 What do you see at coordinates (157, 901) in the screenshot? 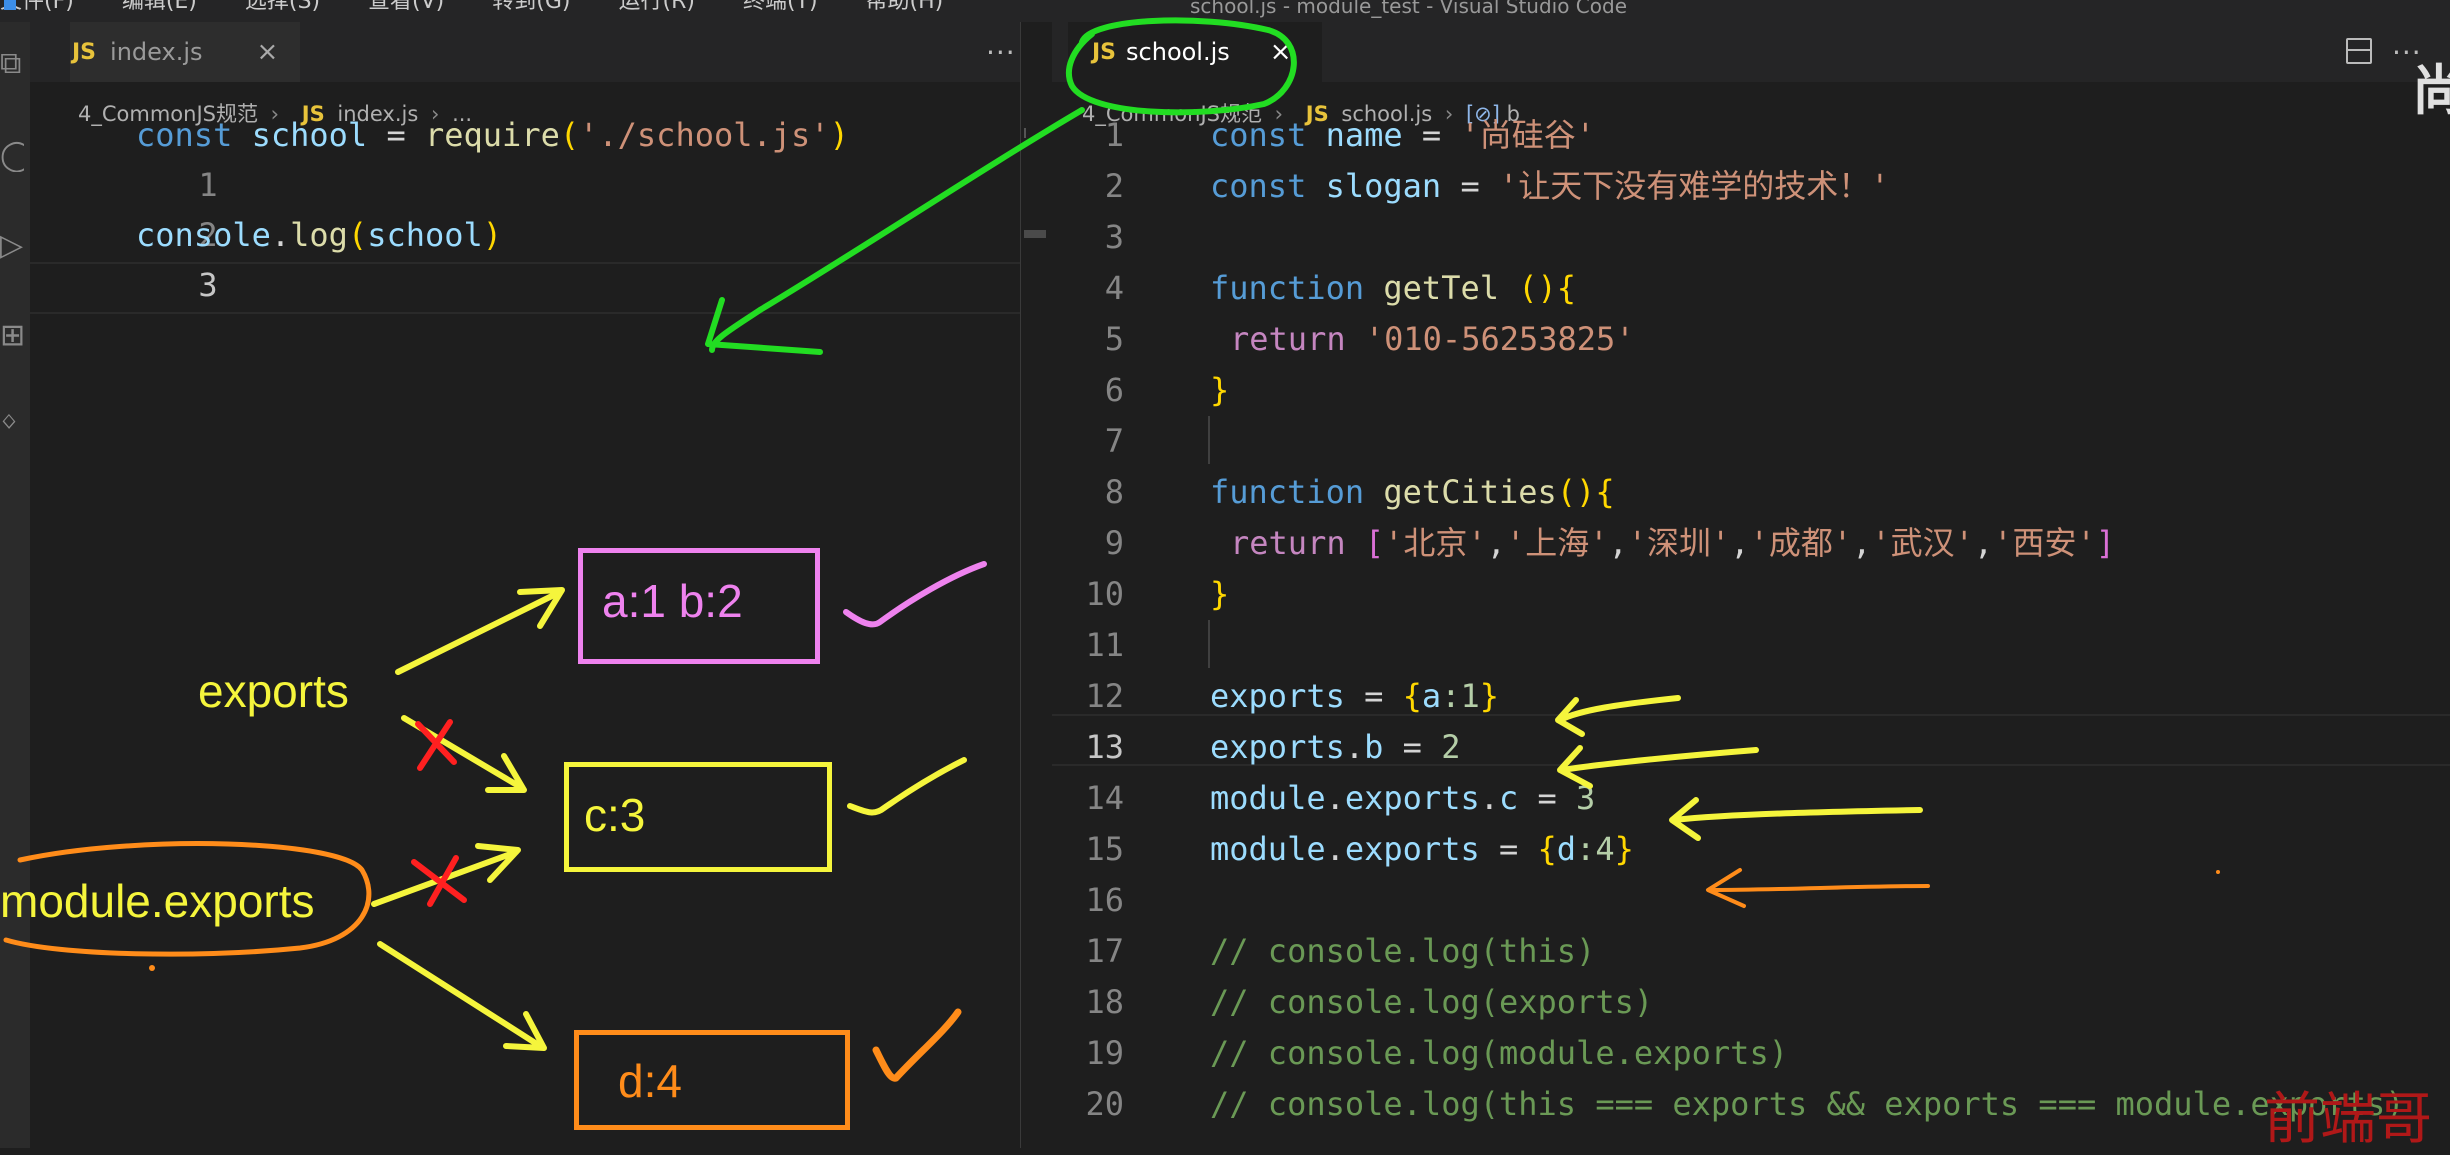
I see `annotation-module-exports-label: module.exports` at bounding box center [157, 901].